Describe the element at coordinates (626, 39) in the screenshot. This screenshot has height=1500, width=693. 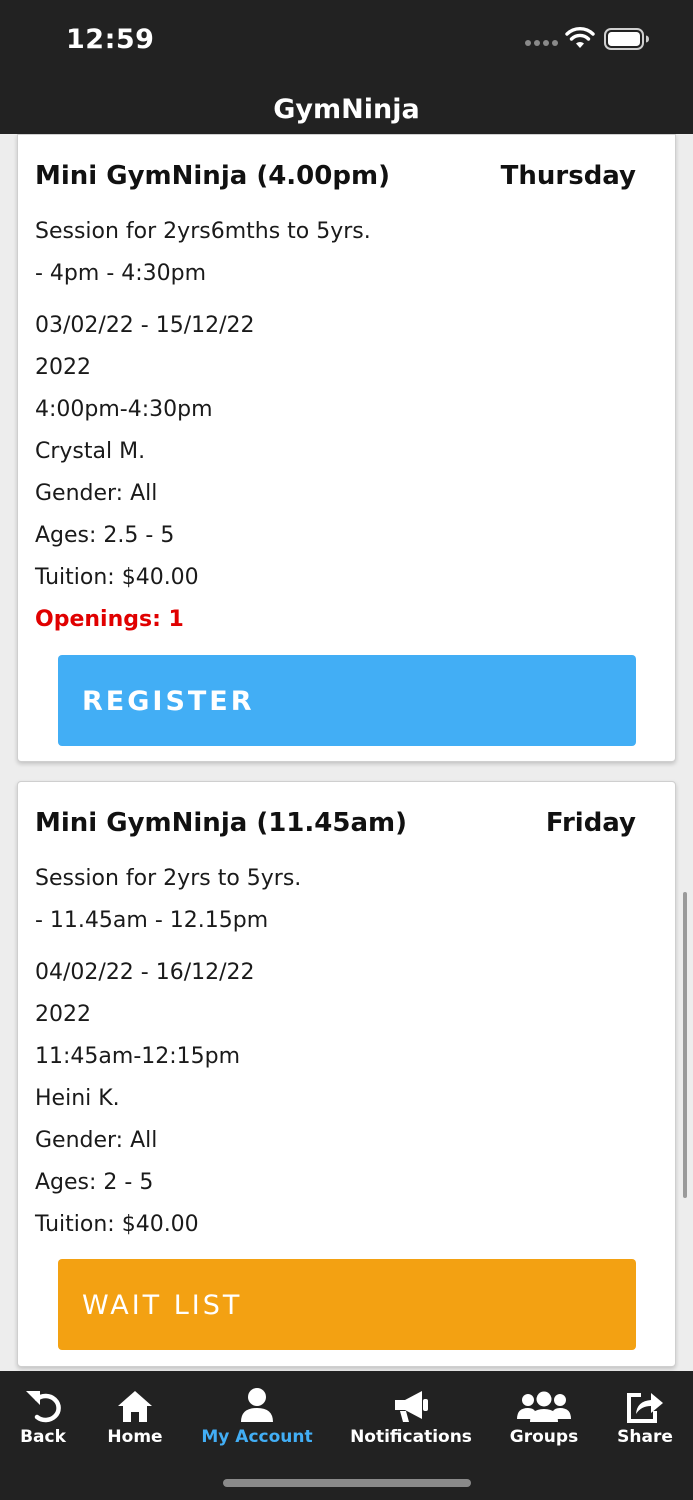
I see `battery-icon` at that location.